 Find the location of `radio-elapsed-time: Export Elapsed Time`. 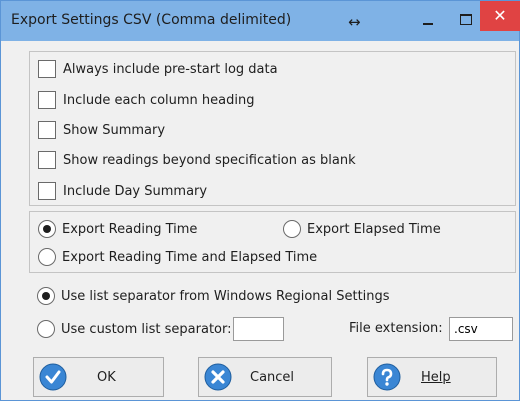

radio-elapsed-time: Export Elapsed Time is located at coordinates (362, 229).